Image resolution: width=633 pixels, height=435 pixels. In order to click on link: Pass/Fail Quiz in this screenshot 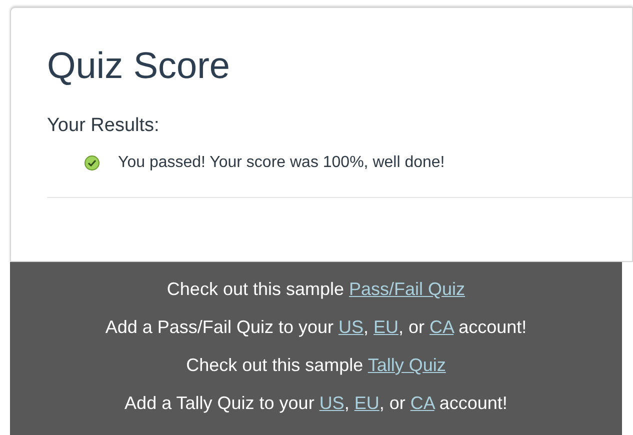, I will do `click(407, 289)`.